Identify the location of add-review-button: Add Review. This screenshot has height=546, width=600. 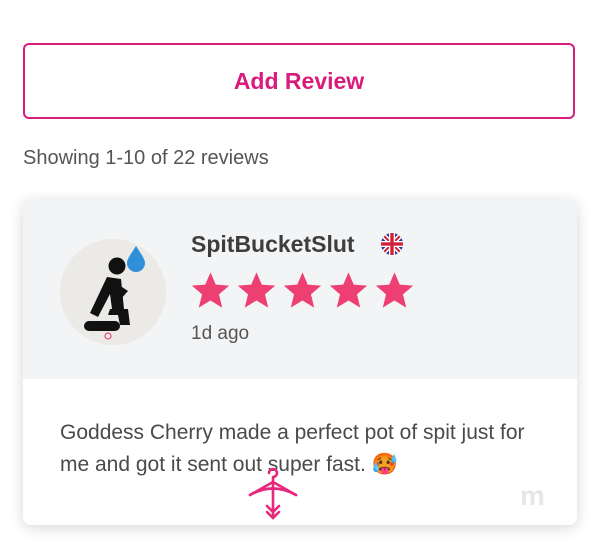
(299, 81).